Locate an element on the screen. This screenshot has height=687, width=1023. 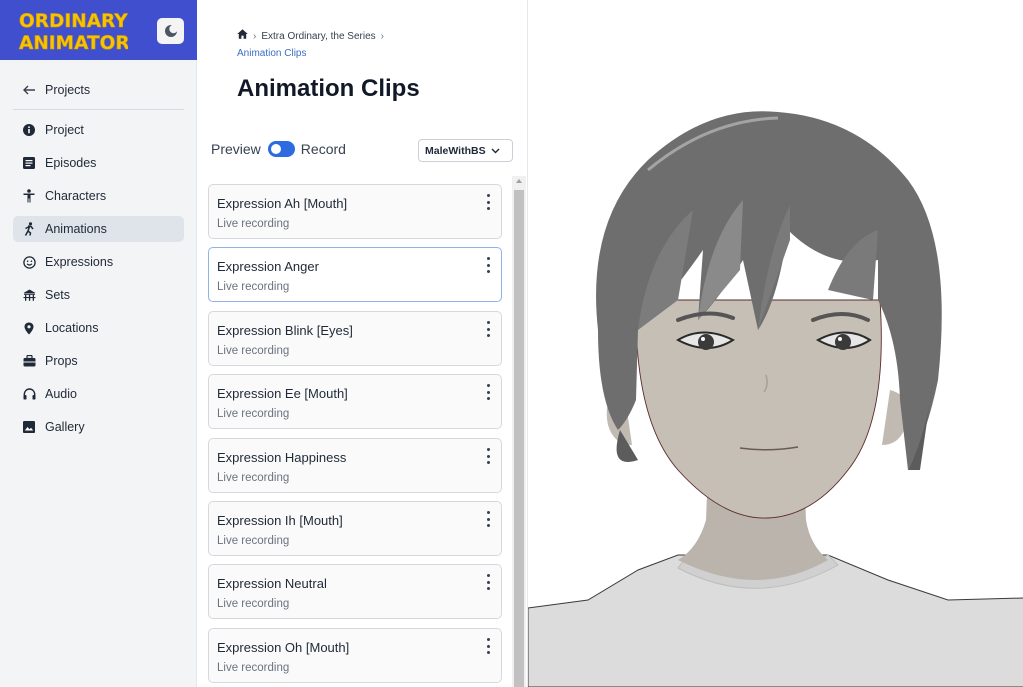
preview-record-toggle is located at coordinates (281, 149).